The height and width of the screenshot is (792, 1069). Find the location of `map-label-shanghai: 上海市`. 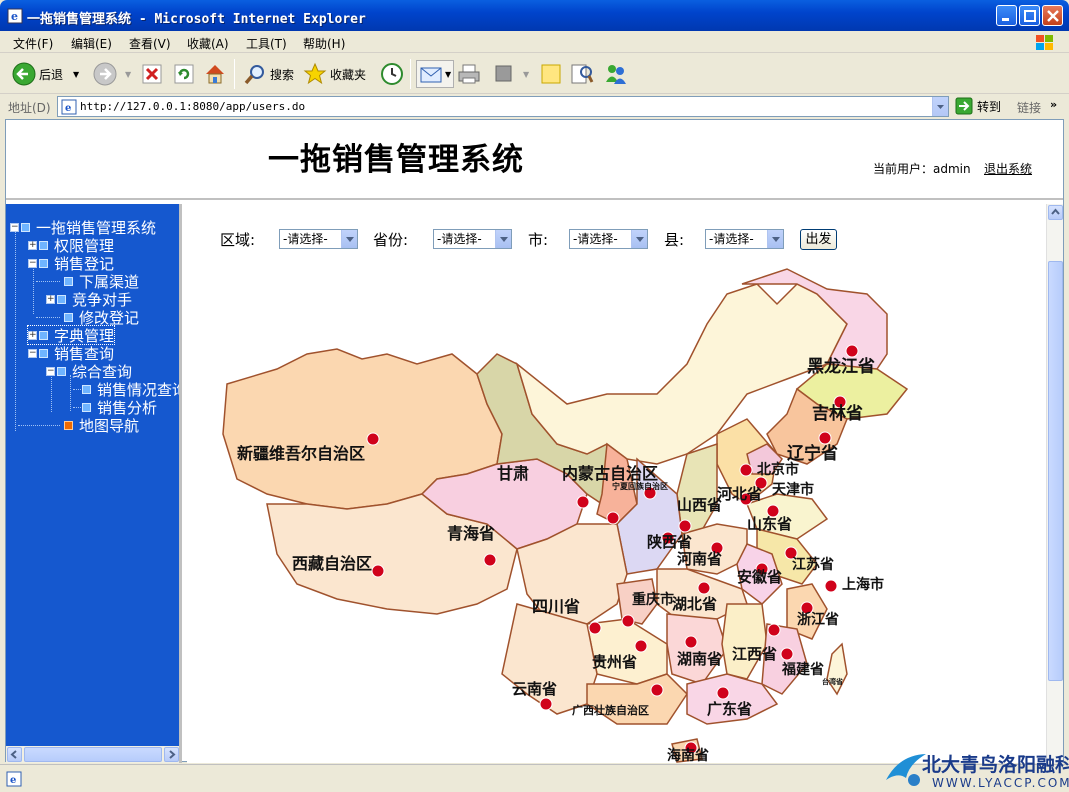

map-label-shanghai: 上海市 is located at coordinates (863, 584).